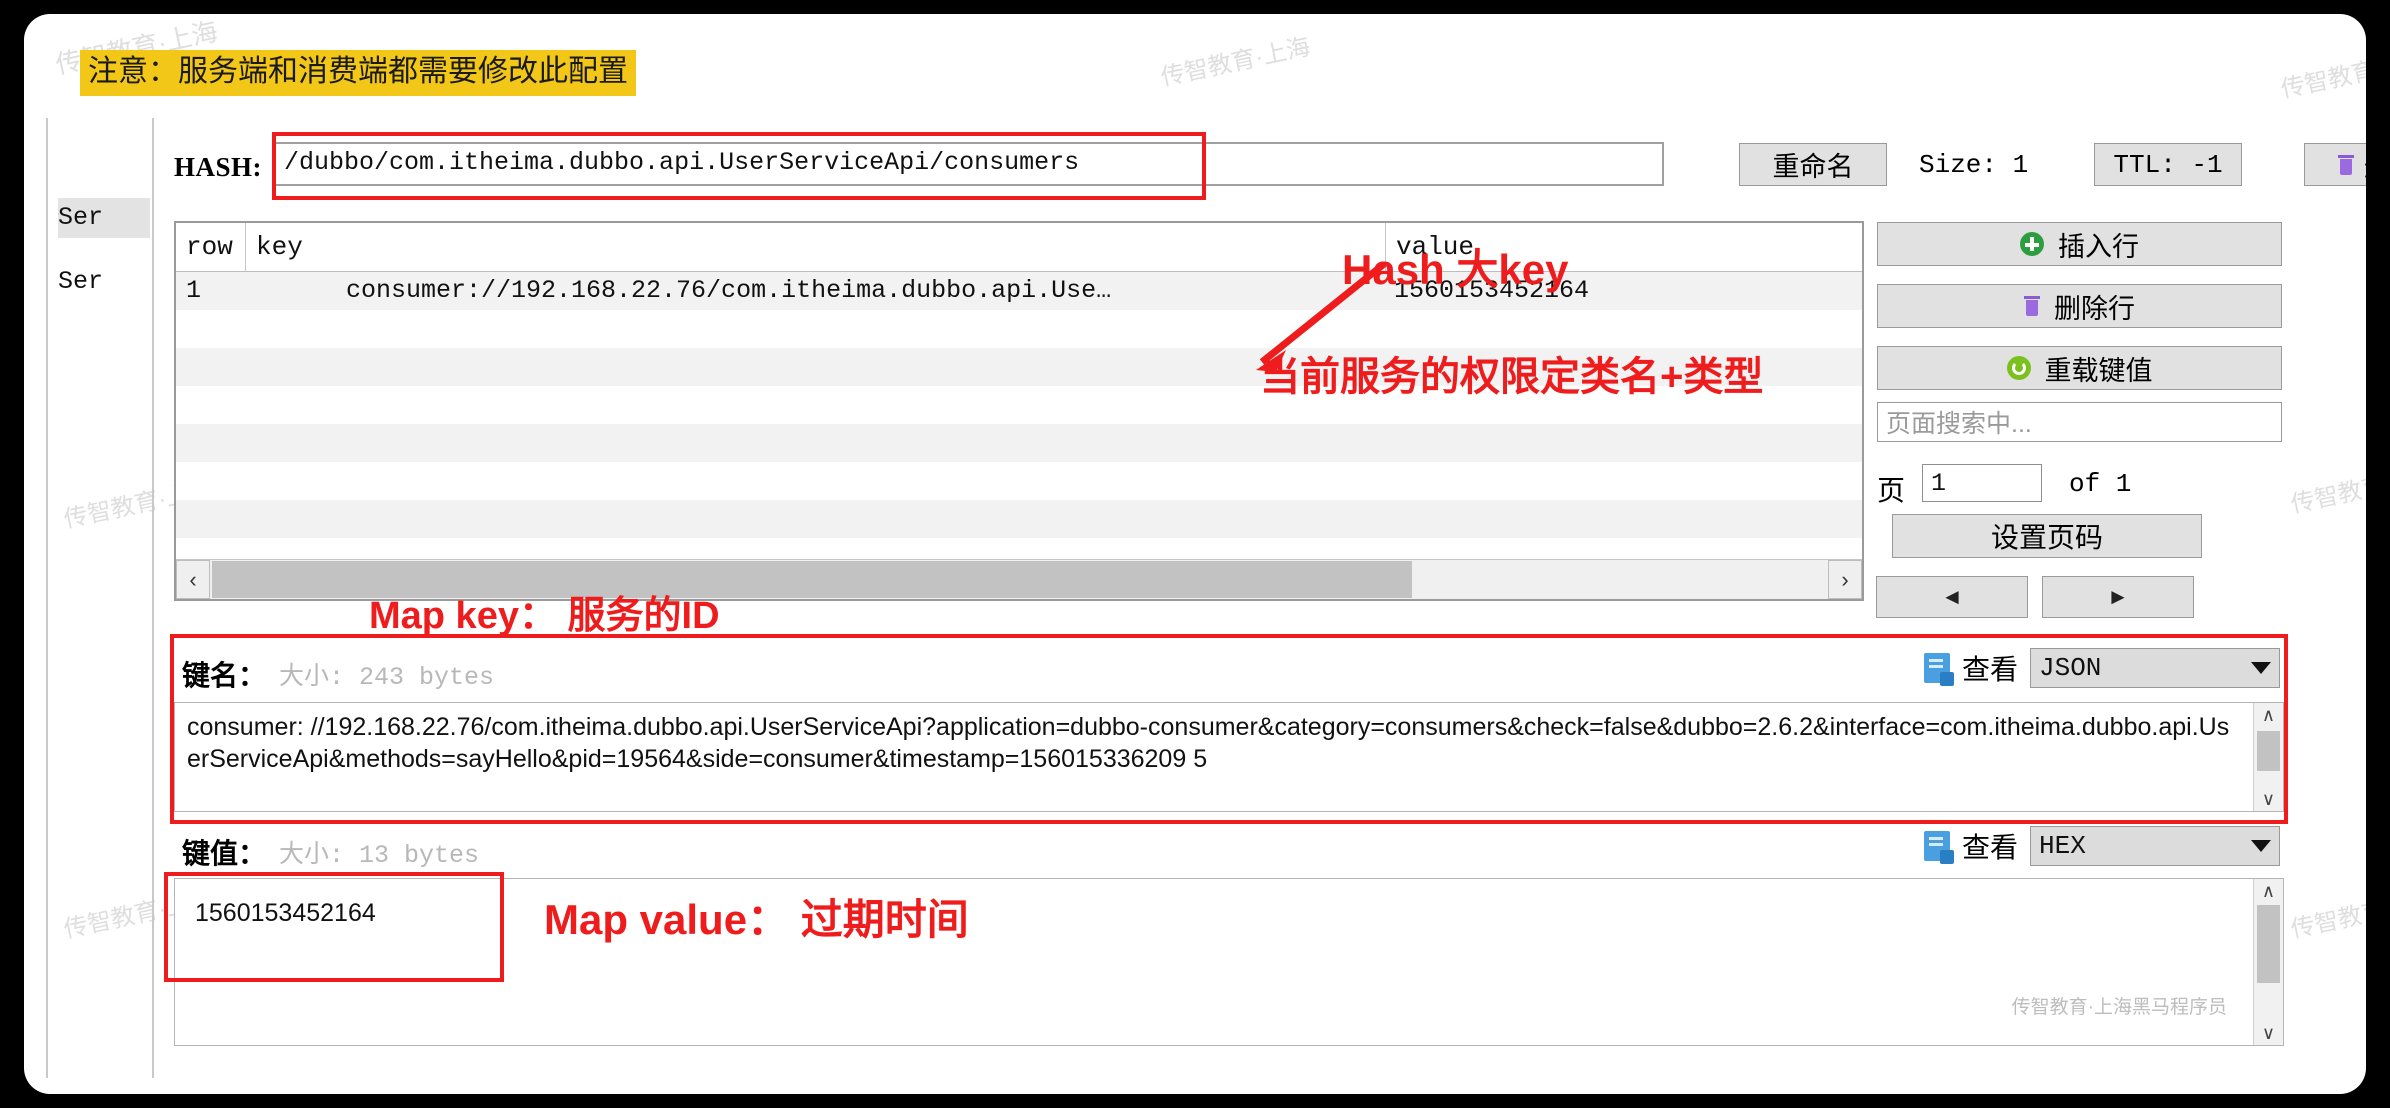  I want to click on key-name-bar: 键名： 大小: 243 bytes 查看 JSON, so click(1229, 670).